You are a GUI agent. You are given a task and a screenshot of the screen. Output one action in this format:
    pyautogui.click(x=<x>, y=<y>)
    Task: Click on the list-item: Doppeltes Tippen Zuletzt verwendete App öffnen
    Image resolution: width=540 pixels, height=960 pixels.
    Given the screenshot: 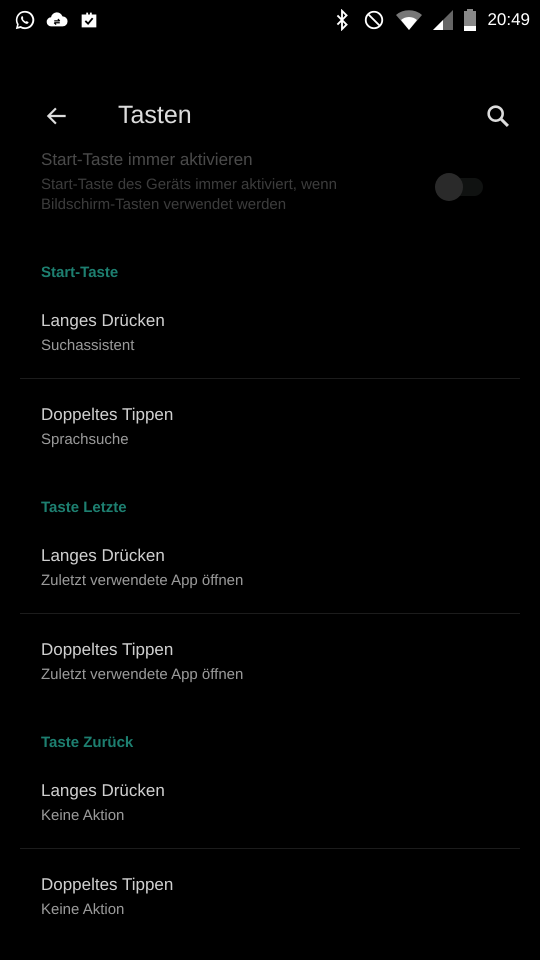 What is the action you would take?
    pyautogui.click(x=270, y=660)
    